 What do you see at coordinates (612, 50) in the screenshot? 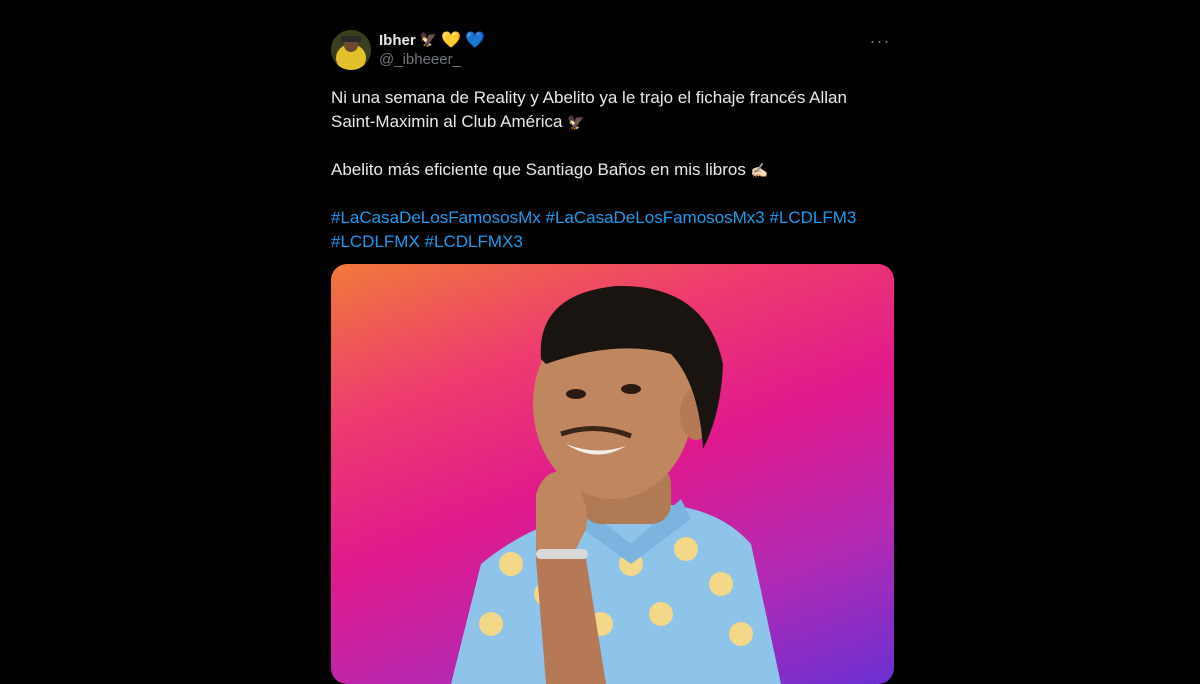
I see `tweet-header: Ibher 🦅 💛 💙 @_ibheeer_ ···` at bounding box center [612, 50].